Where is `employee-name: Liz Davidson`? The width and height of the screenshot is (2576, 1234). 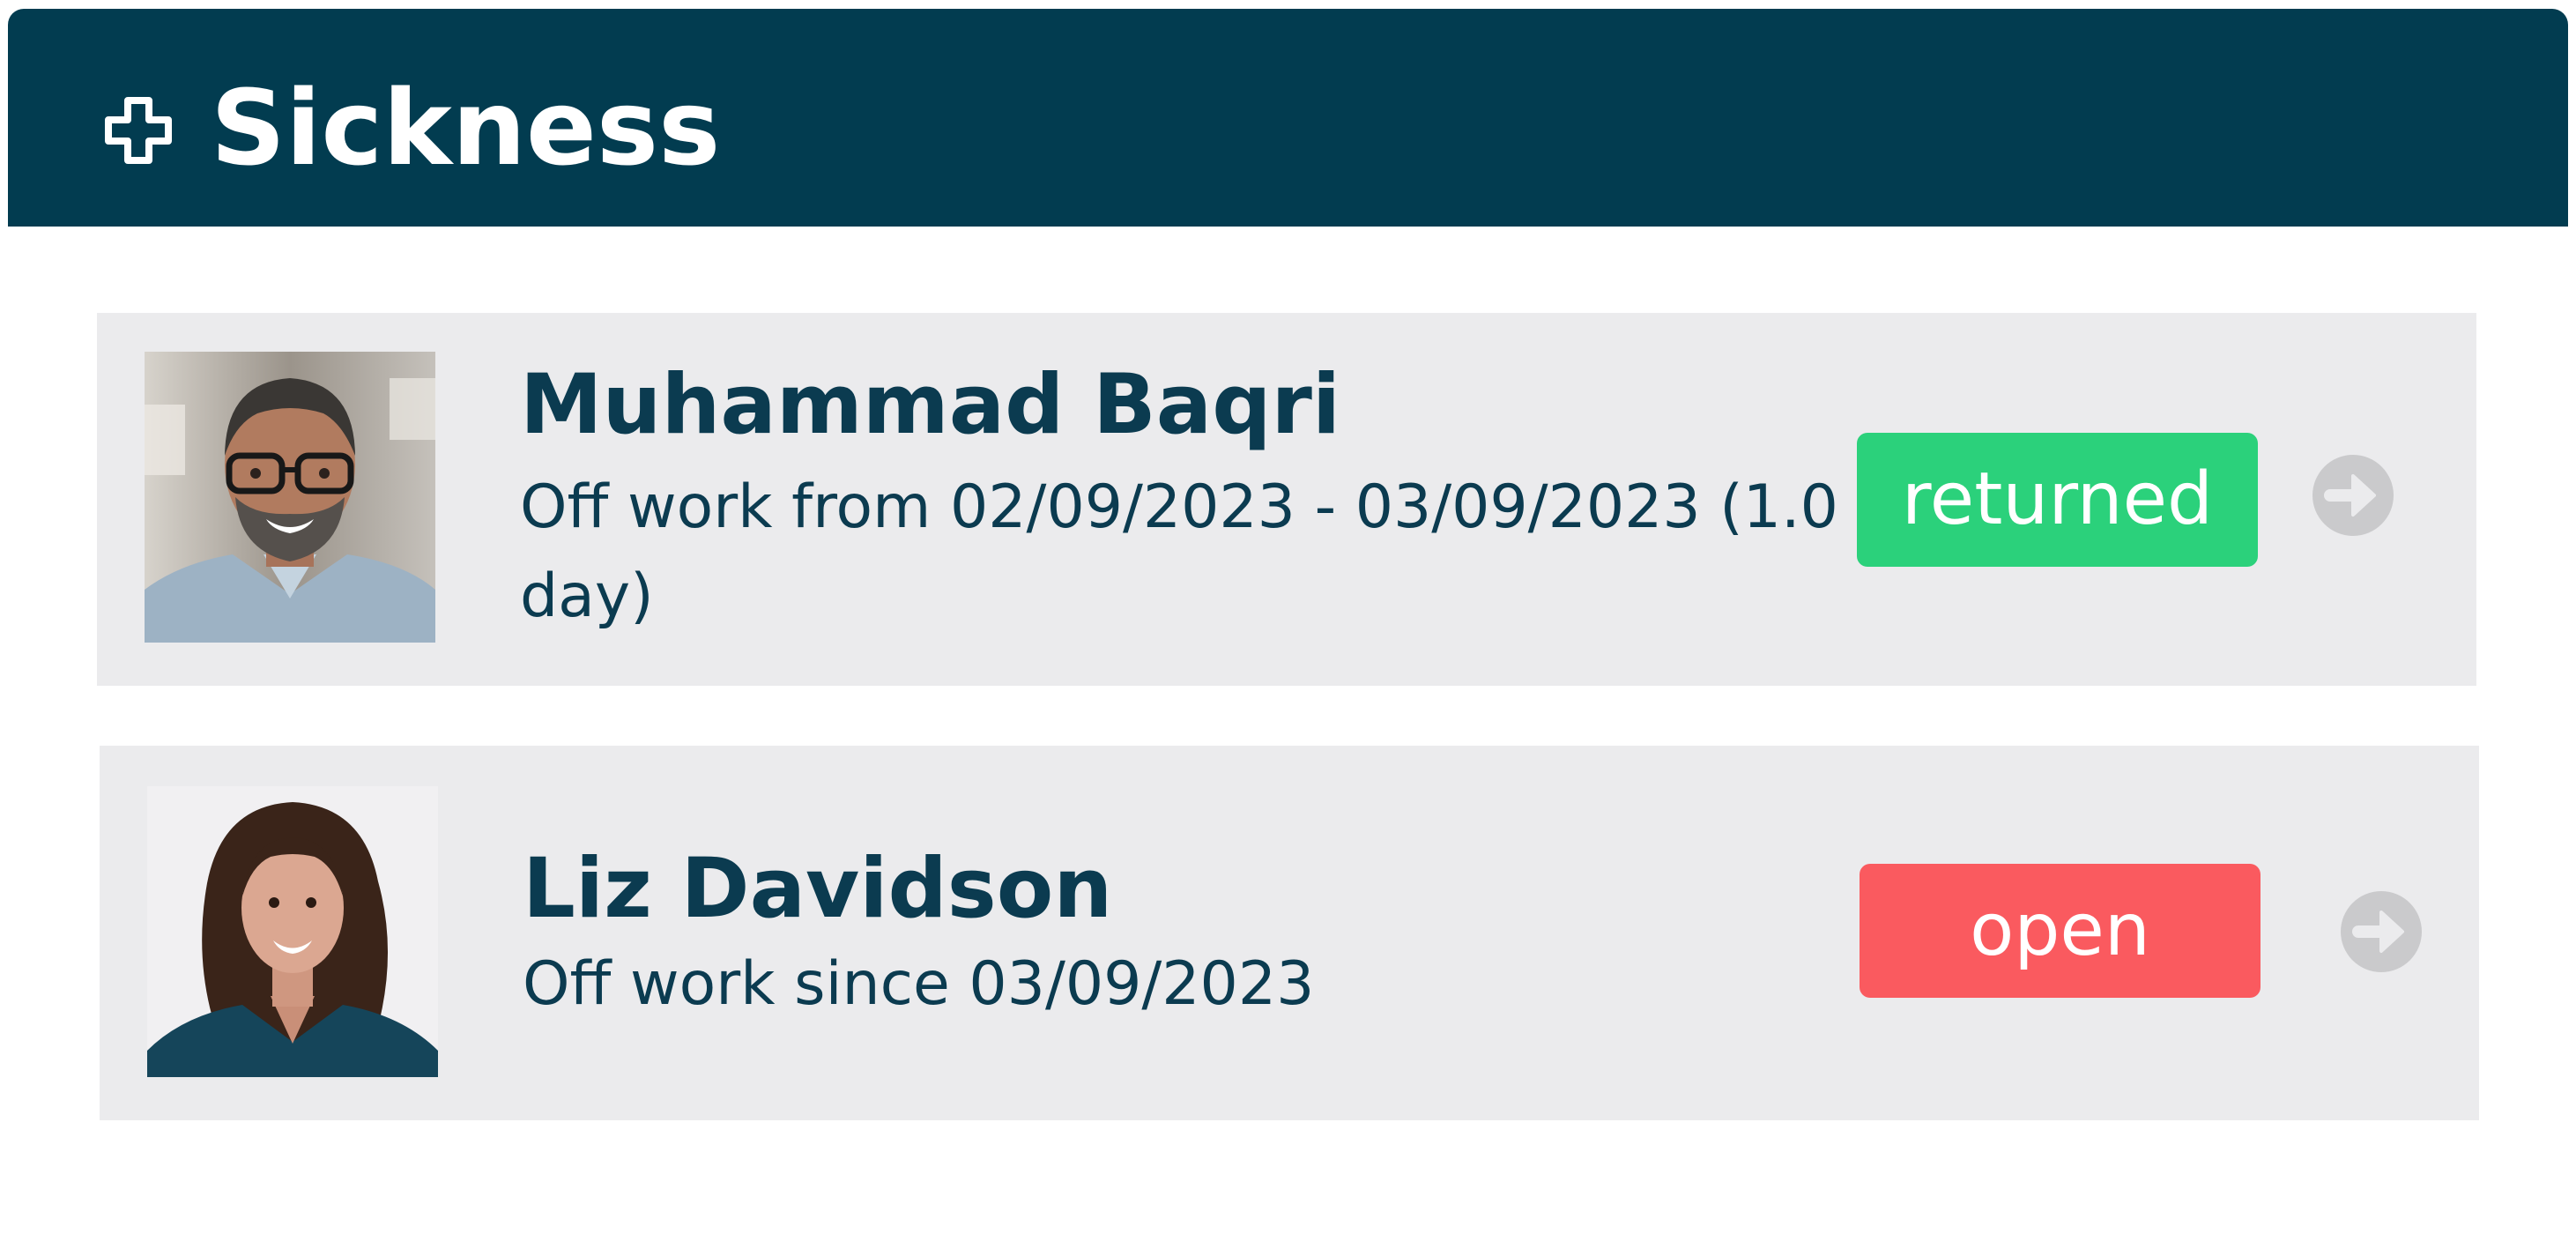
employee-name: Liz Davidson is located at coordinates (818, 889).